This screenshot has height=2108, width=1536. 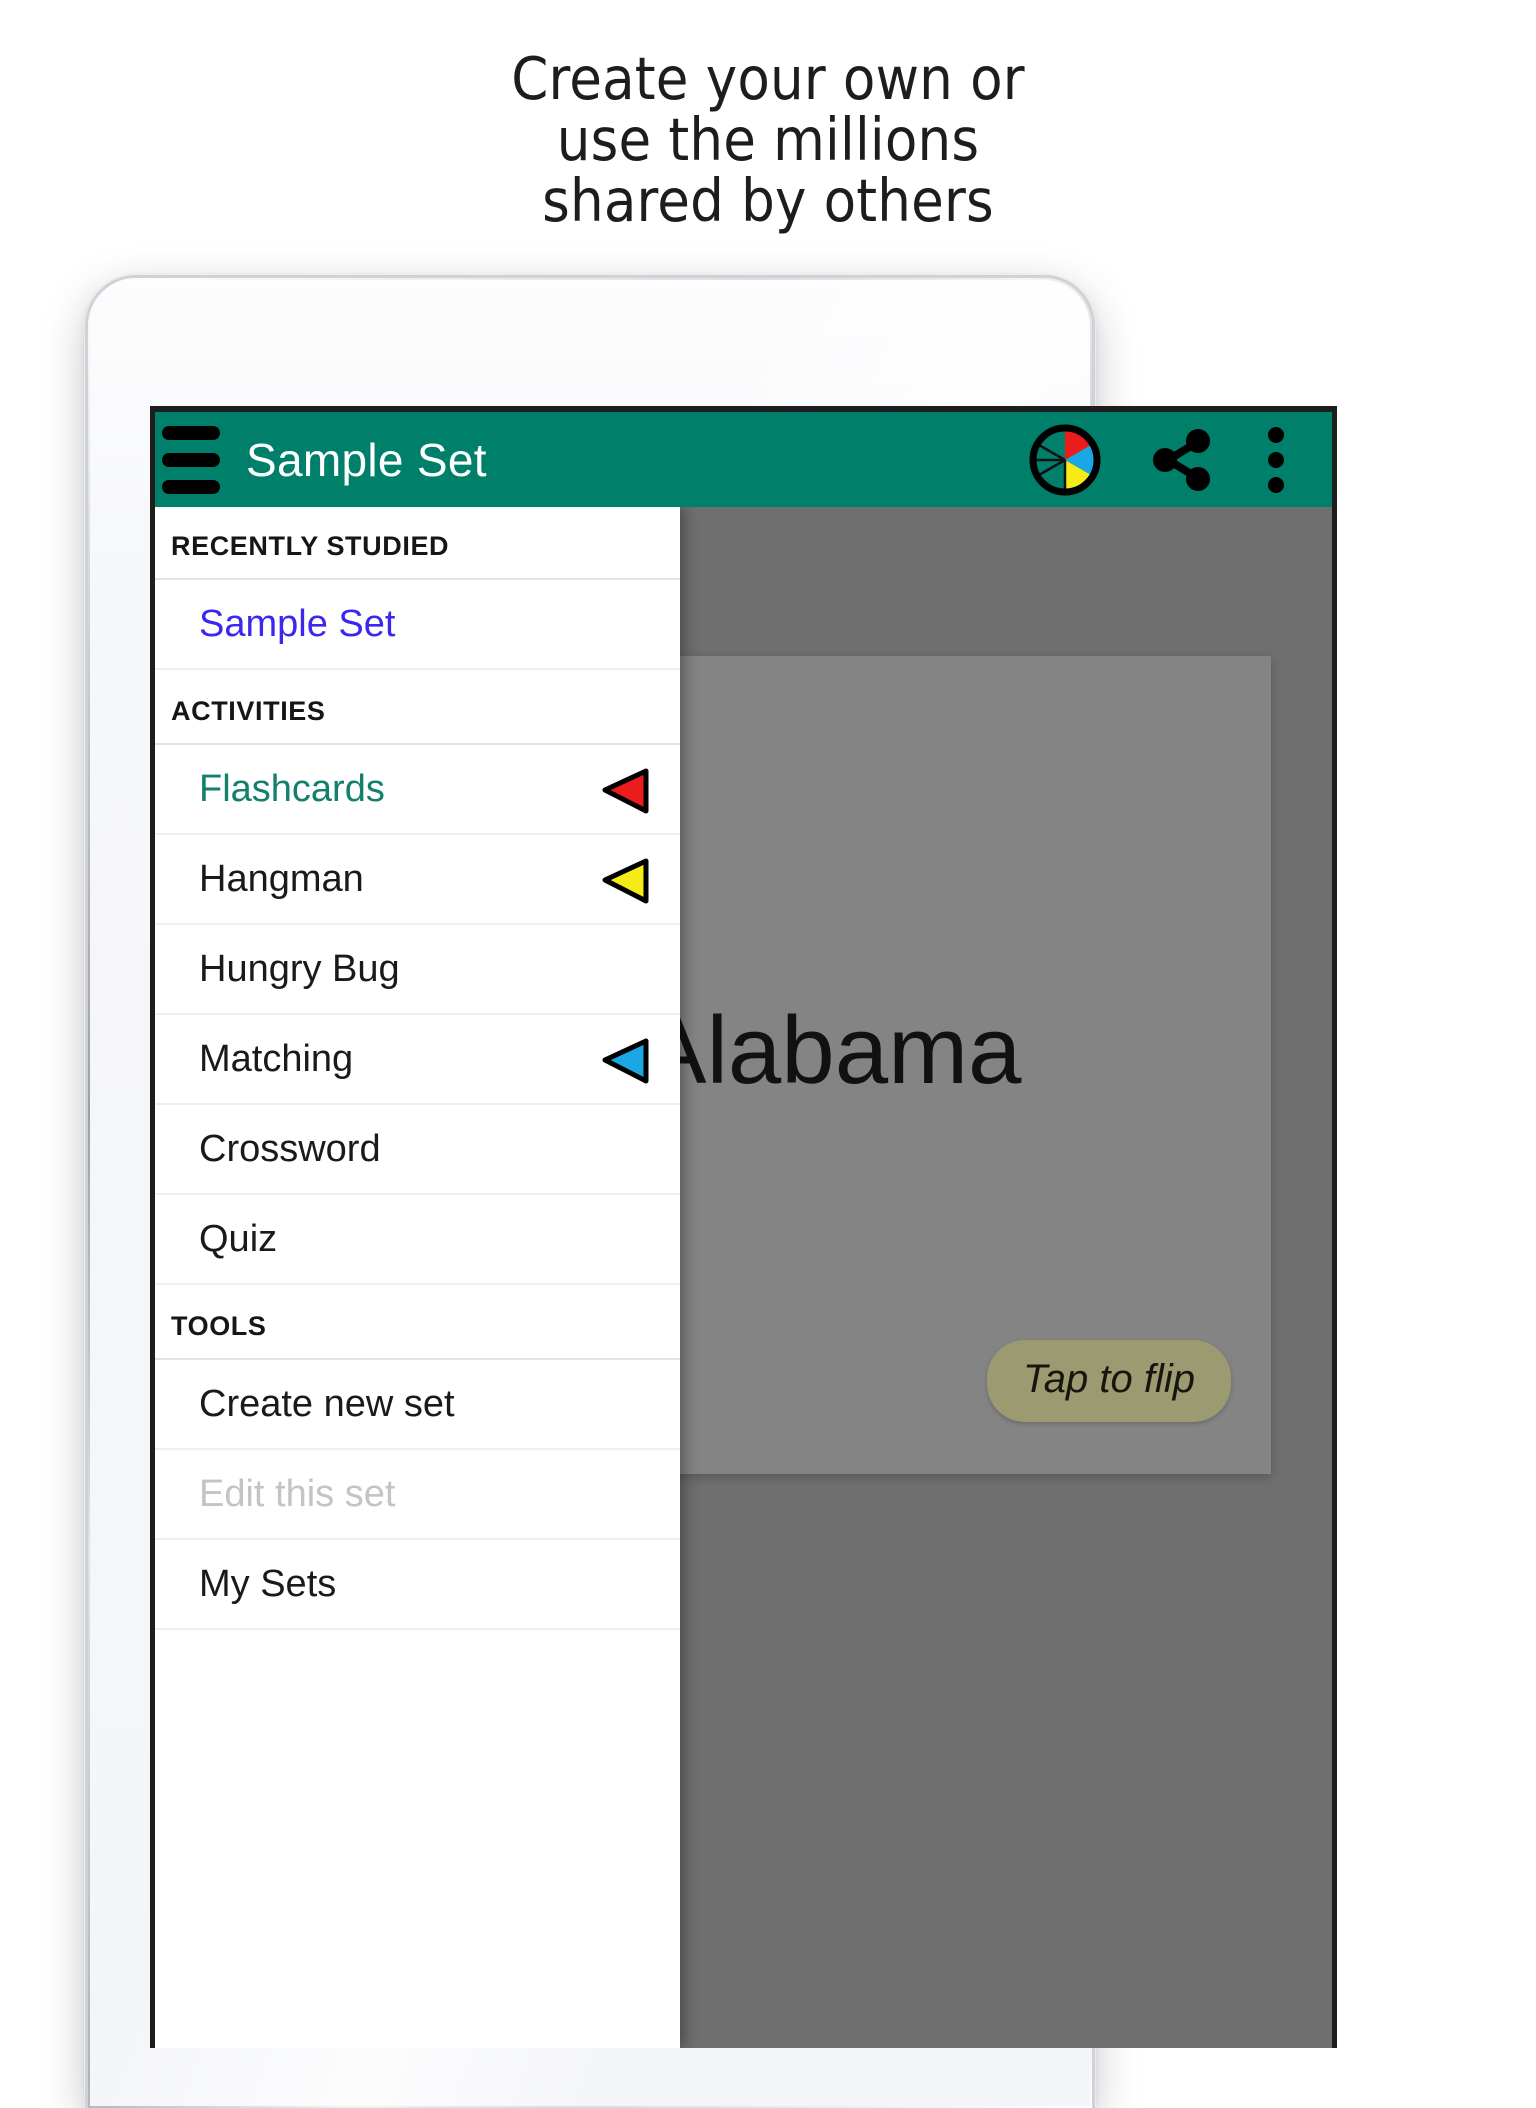 I want to click on wedge-blue-icon, so click(x=626, y=1059).